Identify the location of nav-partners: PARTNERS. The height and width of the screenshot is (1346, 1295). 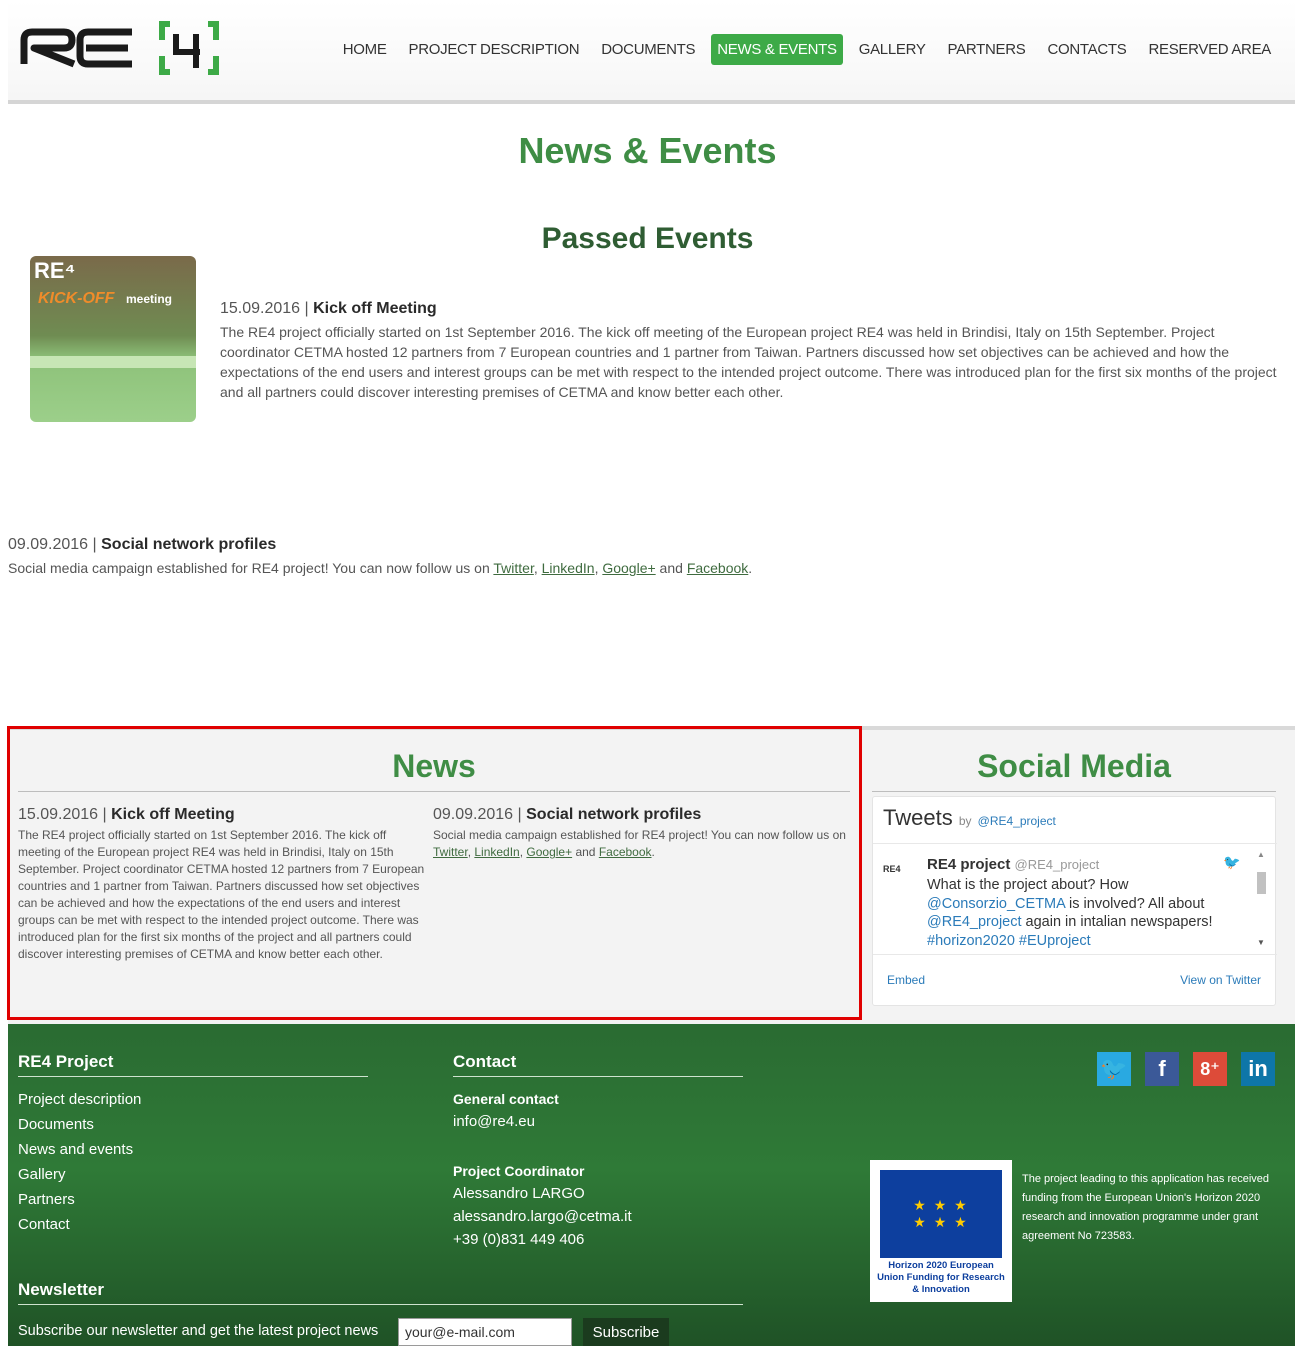
(987, 49).